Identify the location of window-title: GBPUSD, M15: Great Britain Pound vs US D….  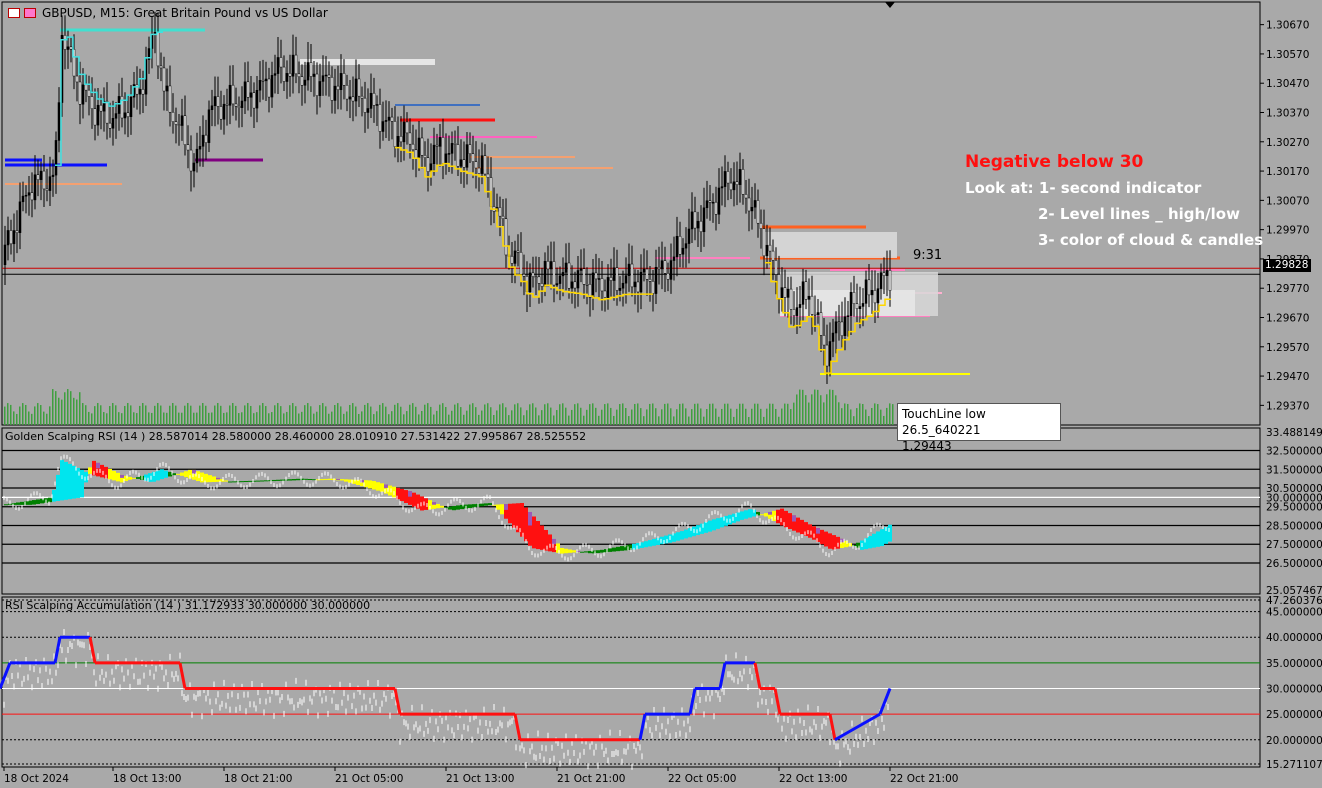
(168, 13).